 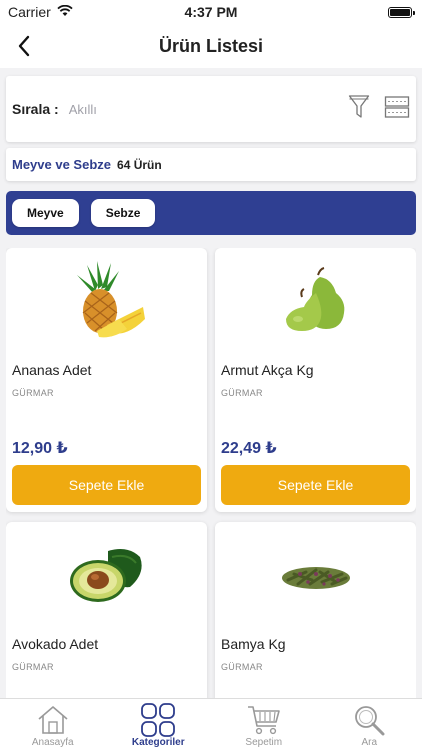 I want to click on wifi-icon, so click(x=65, y=12).